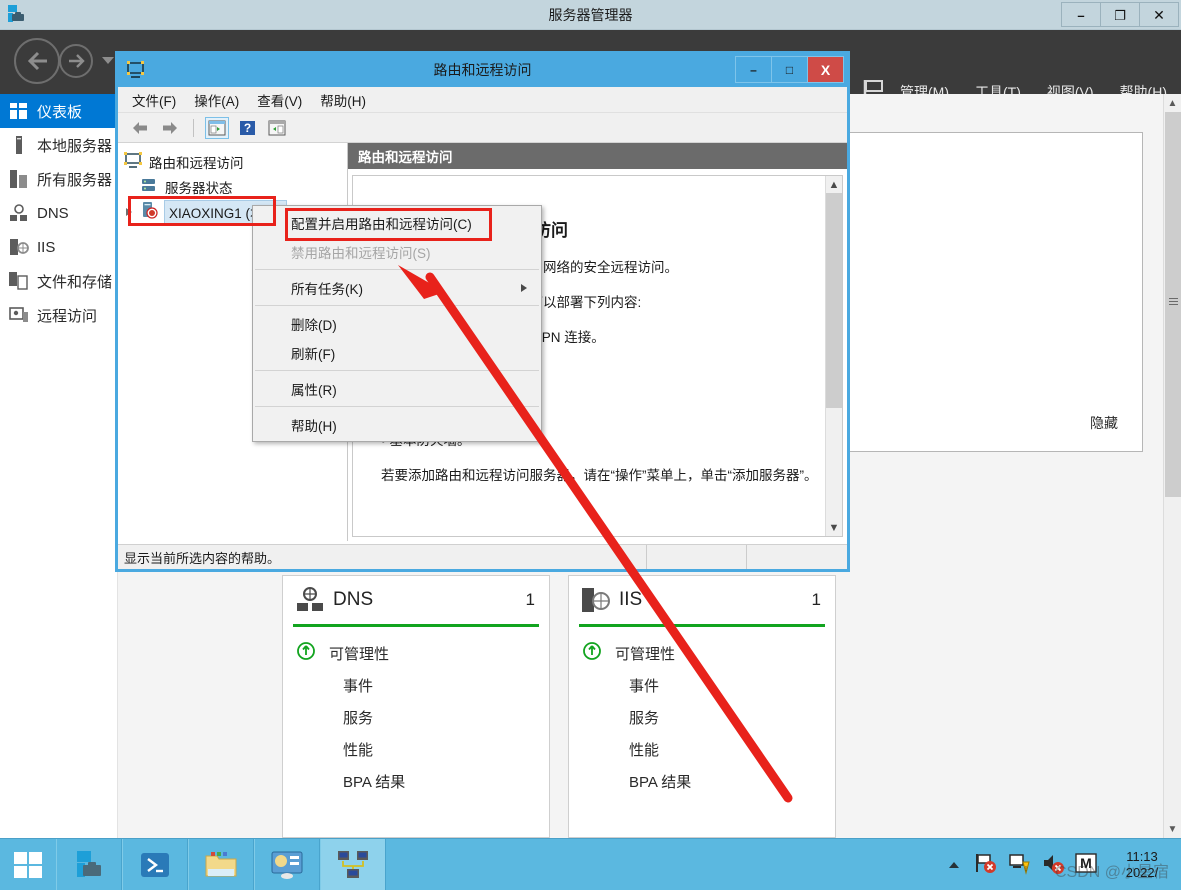 This screenshot has width=1181, height=890. I want to click on chevron-down-icon, so click(108, 60).